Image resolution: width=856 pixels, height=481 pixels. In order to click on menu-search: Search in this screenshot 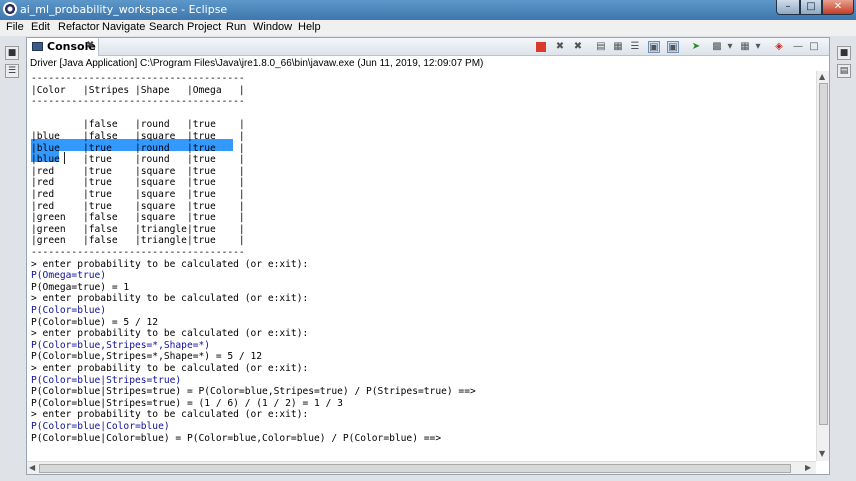, I will do `click(166, 27)`.